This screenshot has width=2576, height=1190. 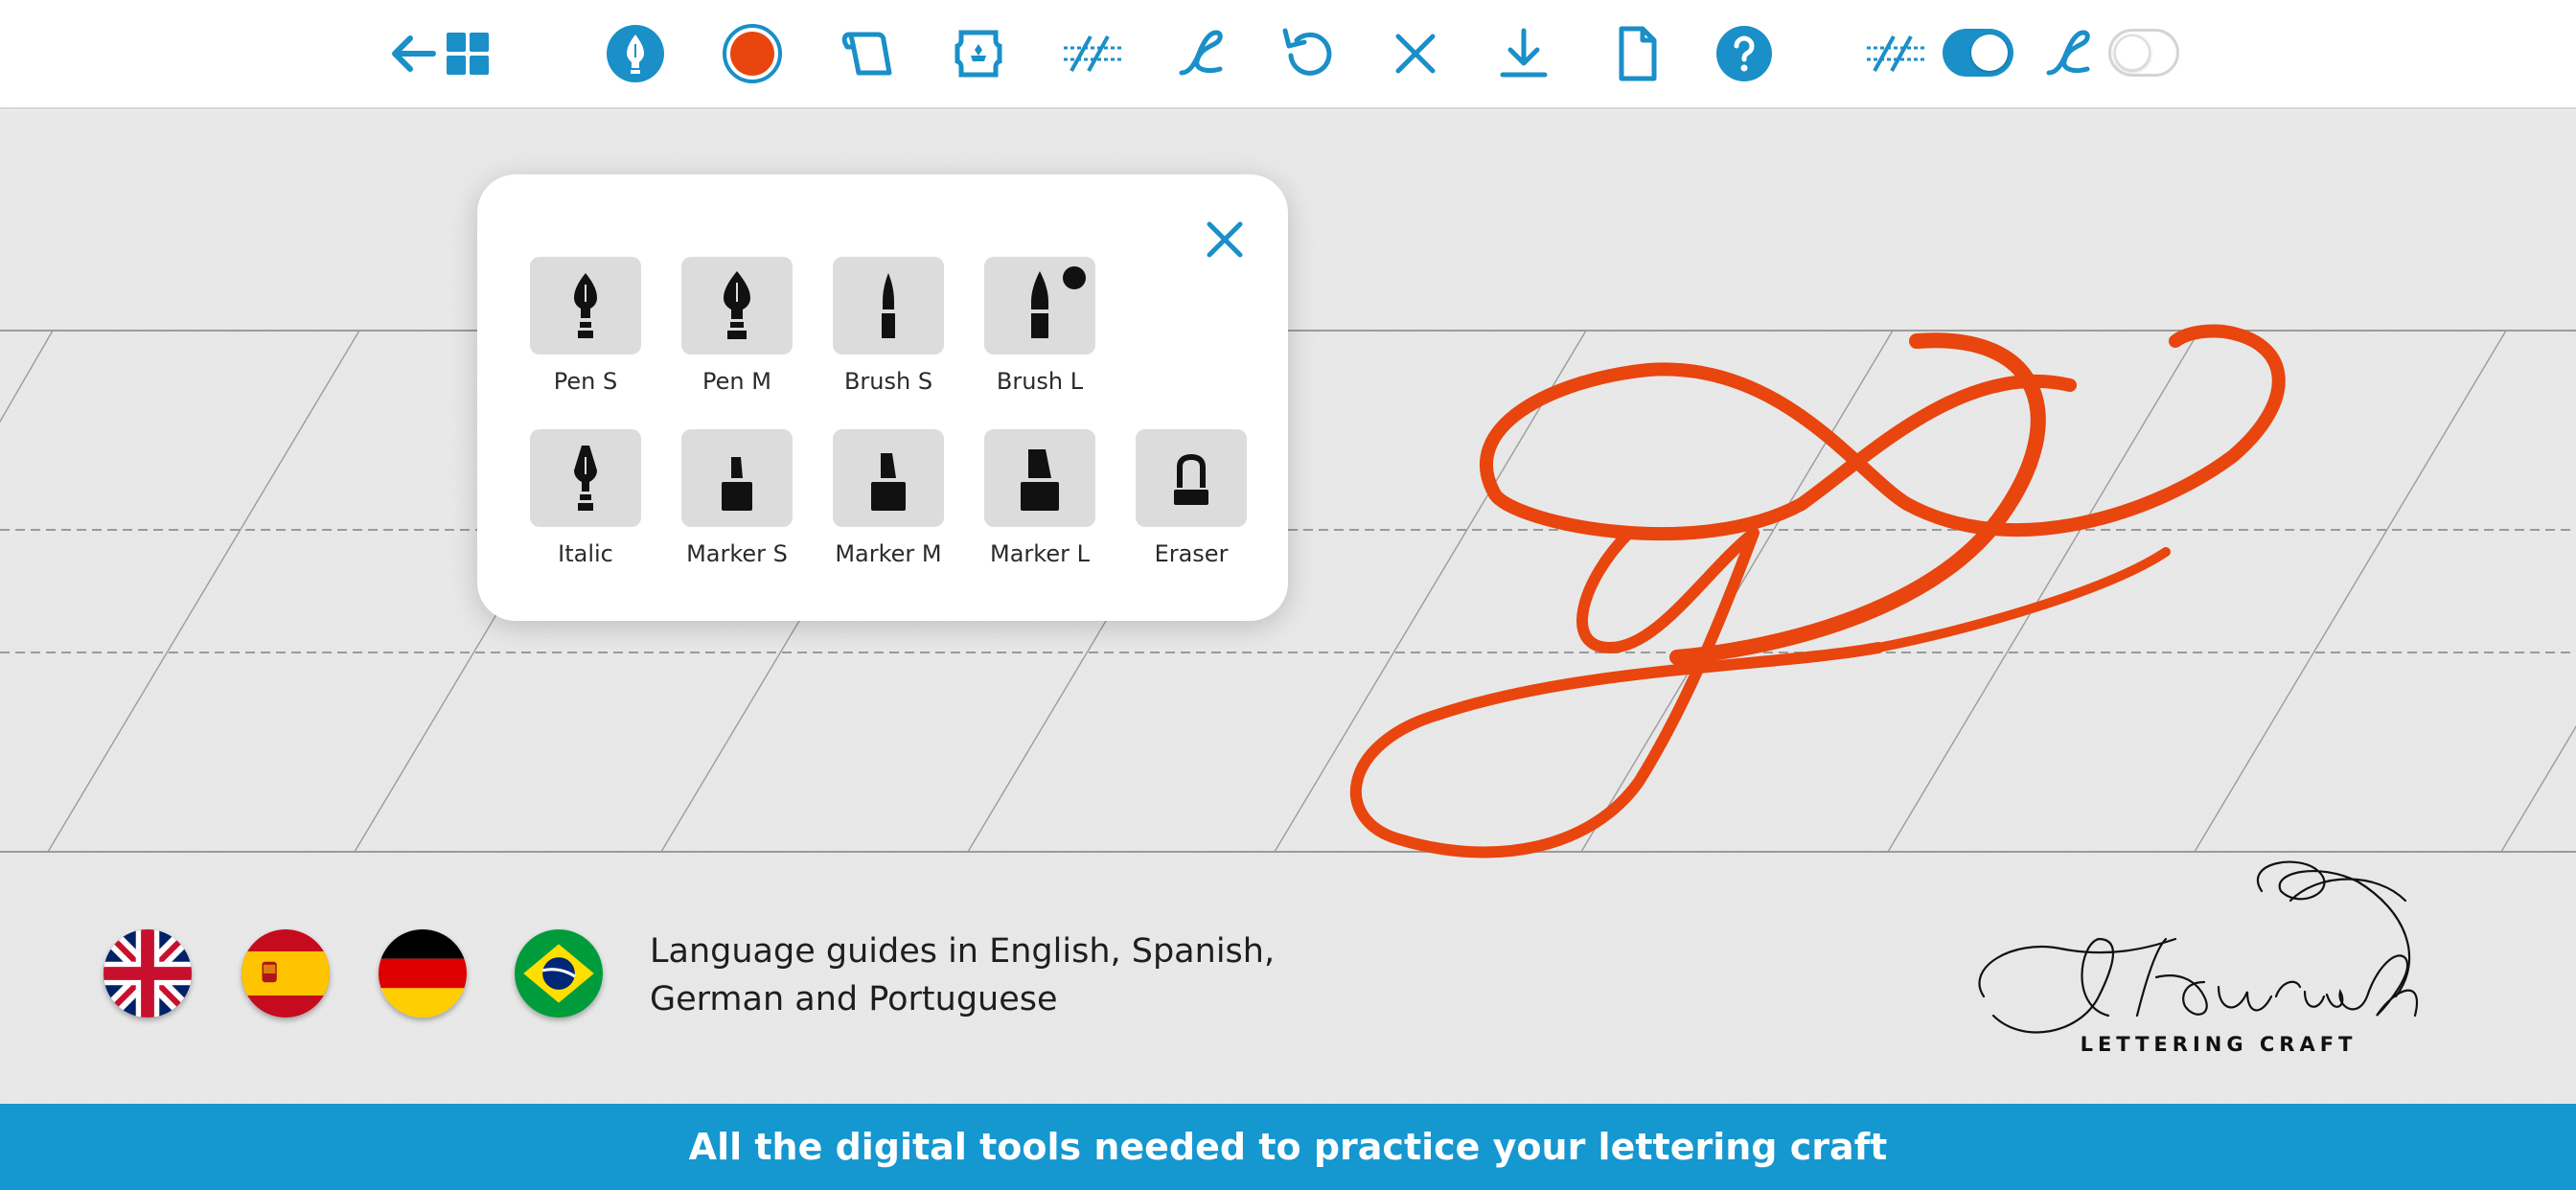 I want to click on flourish-logo, so click(x=2198, y=947).